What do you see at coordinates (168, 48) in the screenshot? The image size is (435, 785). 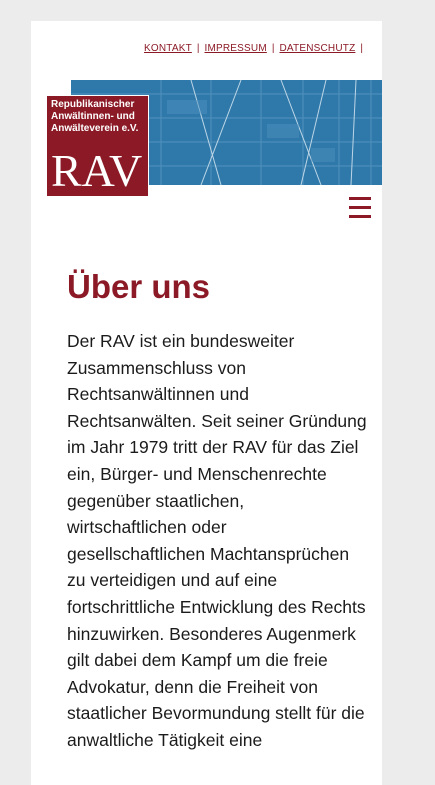 I see `nav-link-kontakt: KONTAKT` at bounding box center [168, 48].